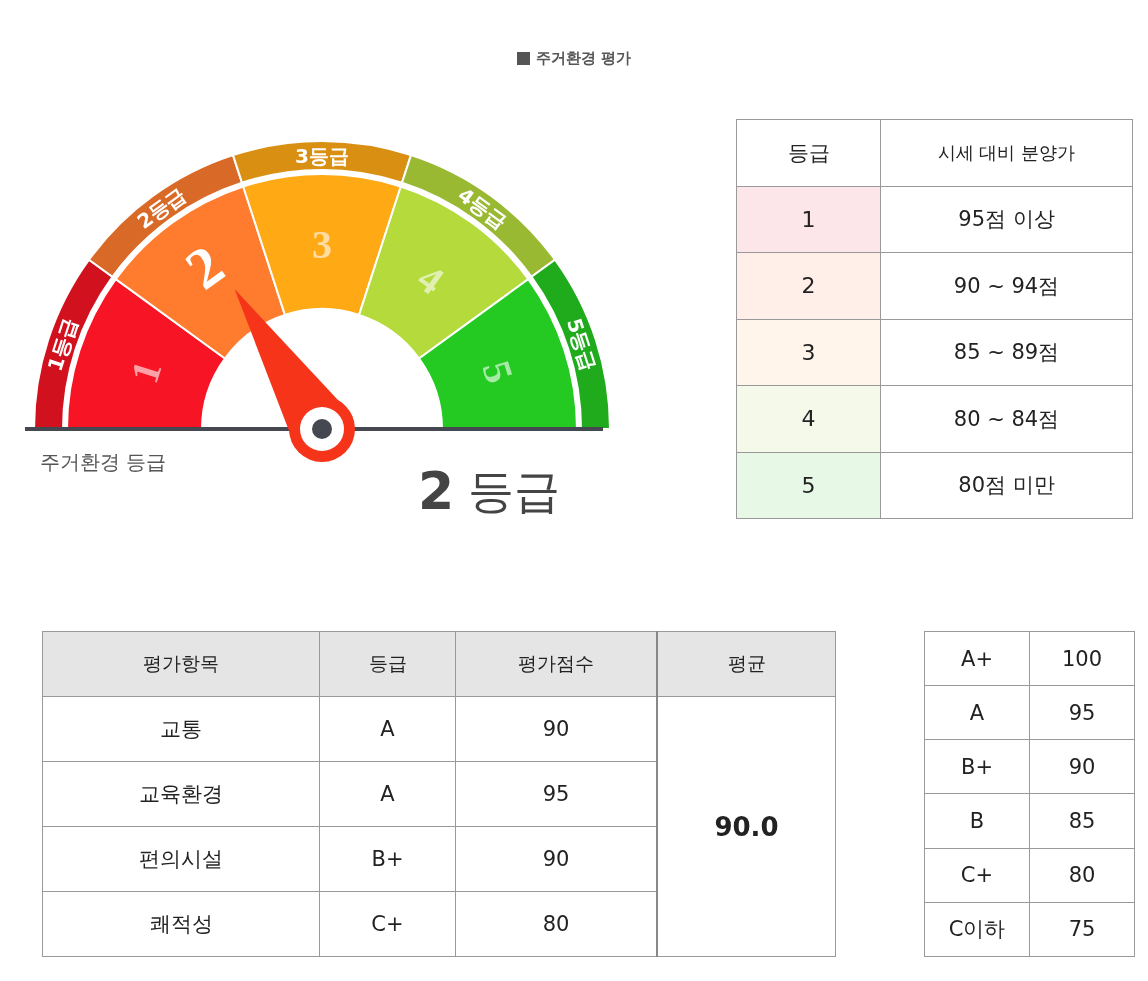 The image size is (1148, 981). I want to click on grade-cell: 4, so click(808, 418).